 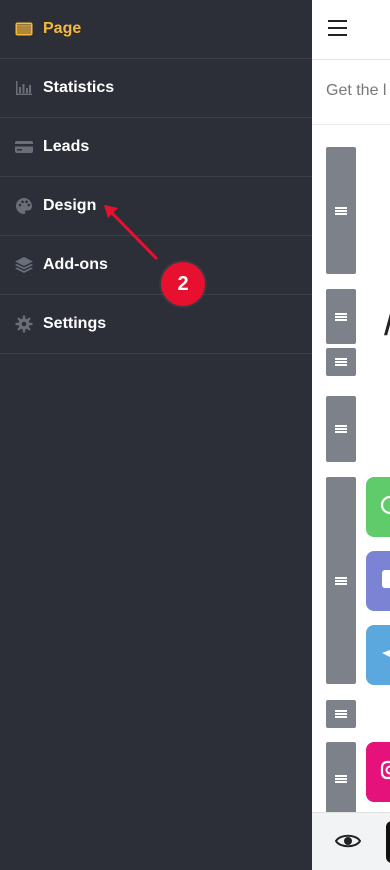 I want to click on sidebar-item-label: Page, so click(x=62, y=28).